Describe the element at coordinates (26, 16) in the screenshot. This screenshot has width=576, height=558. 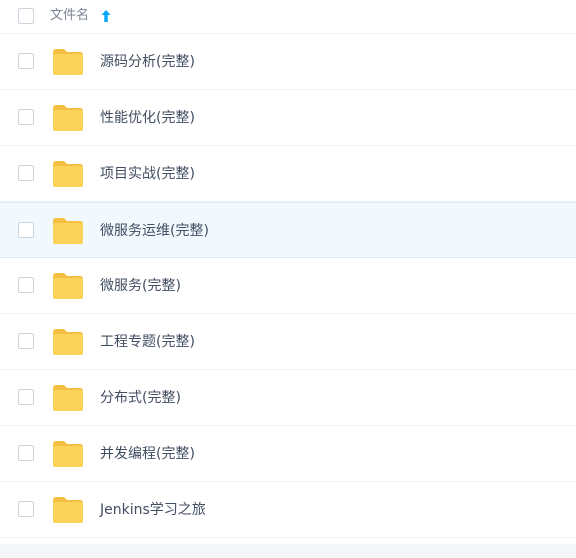
I see `select-all-checkbox` at that location.